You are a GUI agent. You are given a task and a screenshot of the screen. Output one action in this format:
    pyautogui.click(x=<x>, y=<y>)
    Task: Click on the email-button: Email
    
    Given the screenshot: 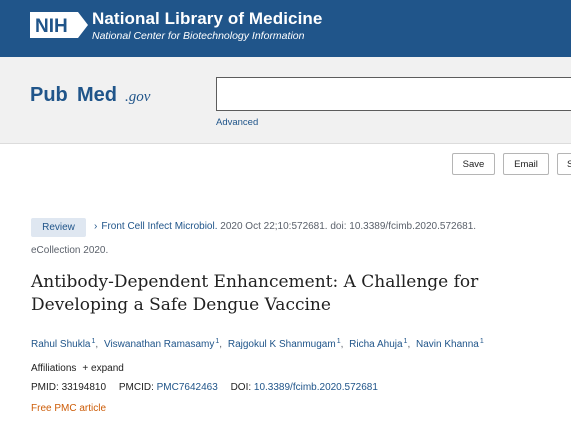 What is the action you would take?
    pyautogui.click(x=526, y=164)
    